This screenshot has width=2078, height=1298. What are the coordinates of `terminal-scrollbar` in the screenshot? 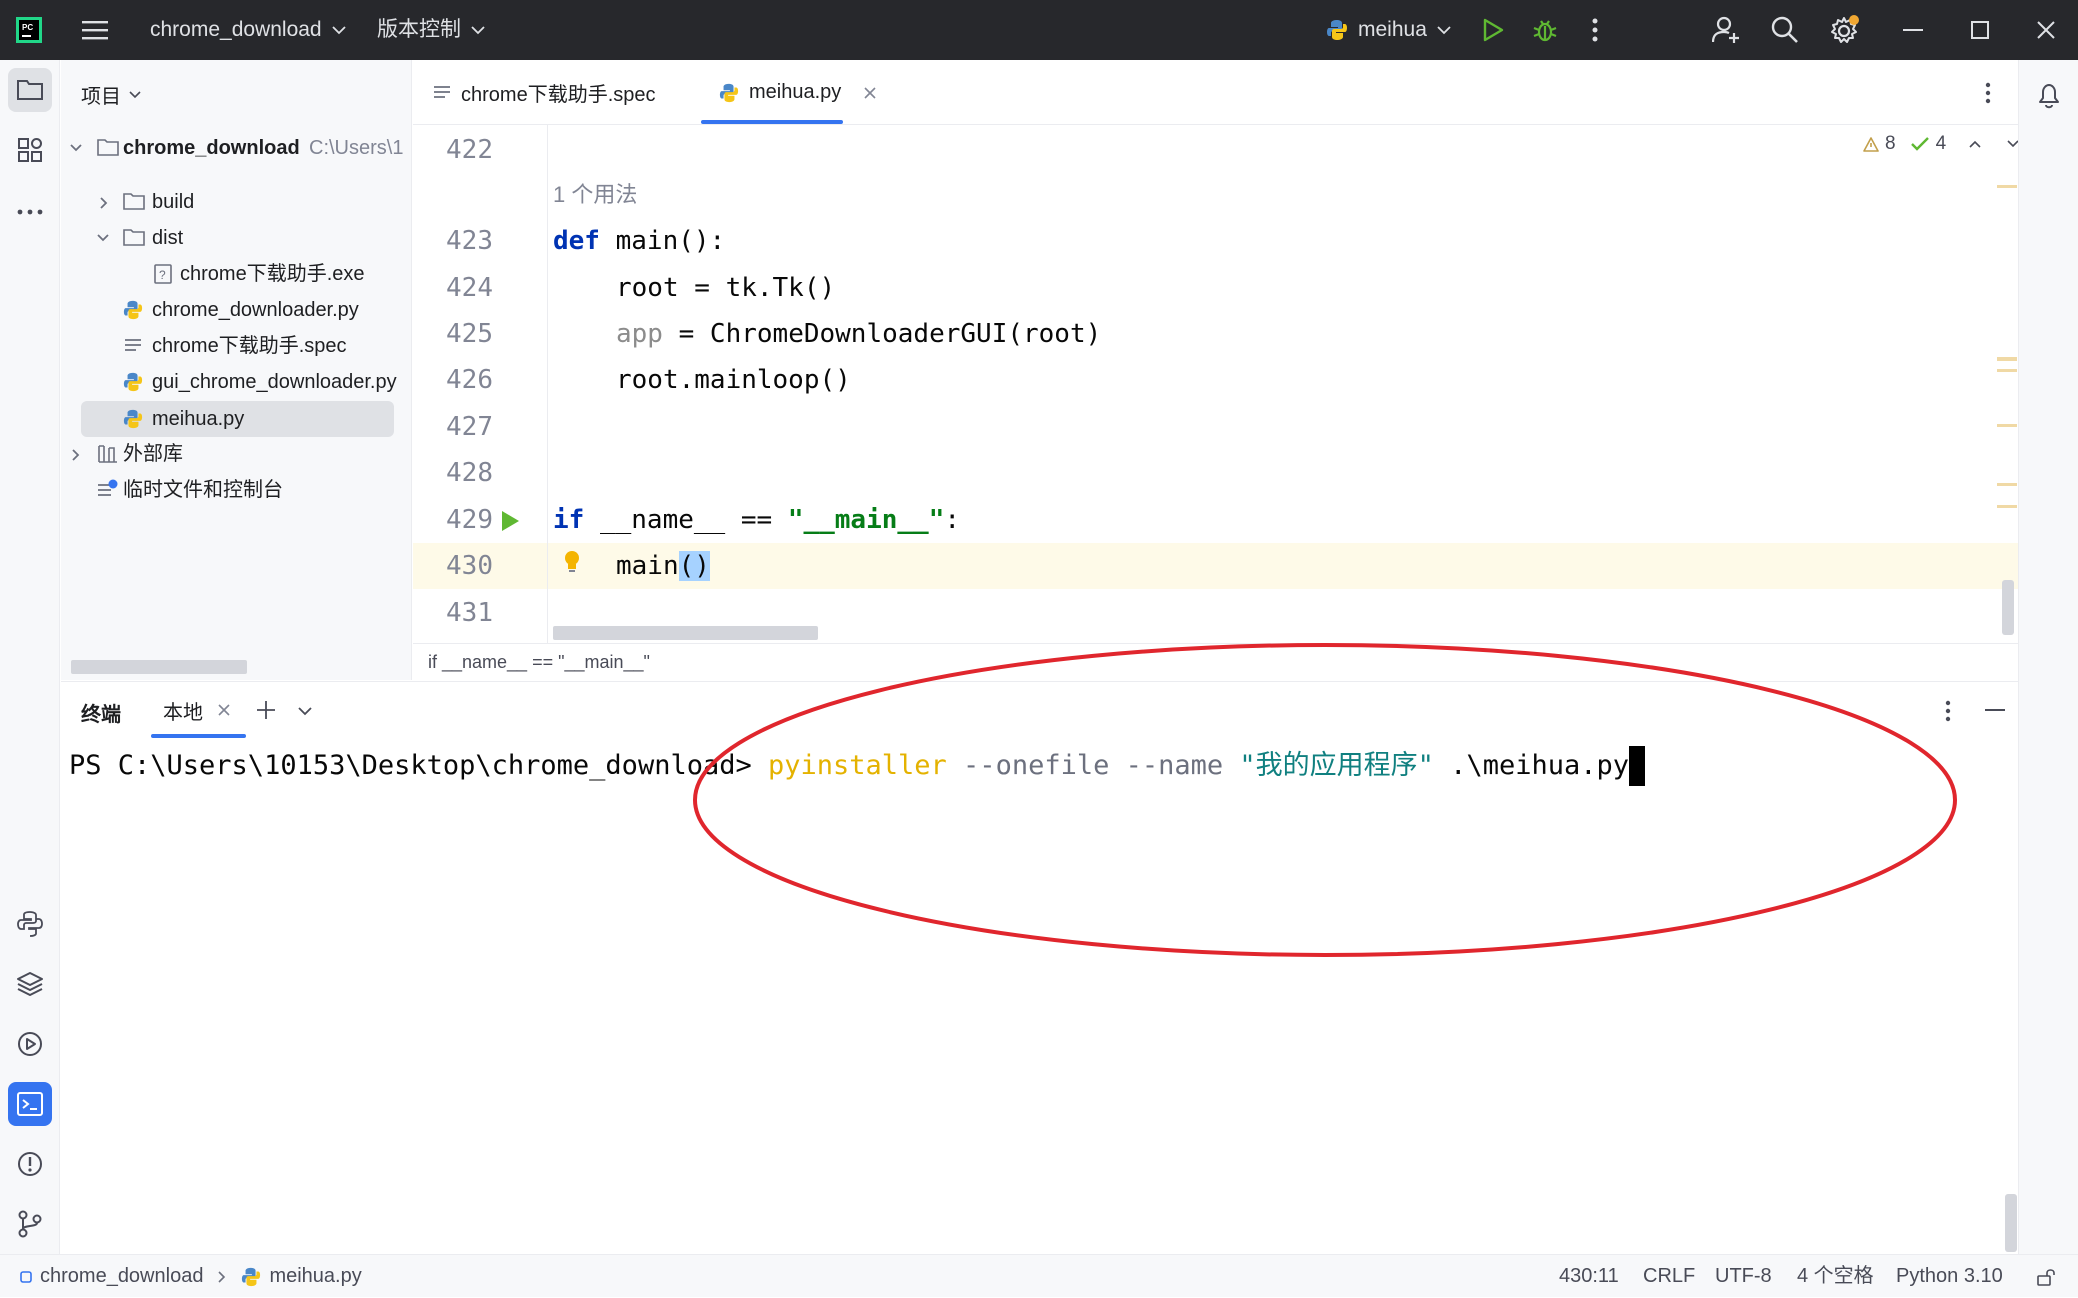 It's located at (2011, 1223).